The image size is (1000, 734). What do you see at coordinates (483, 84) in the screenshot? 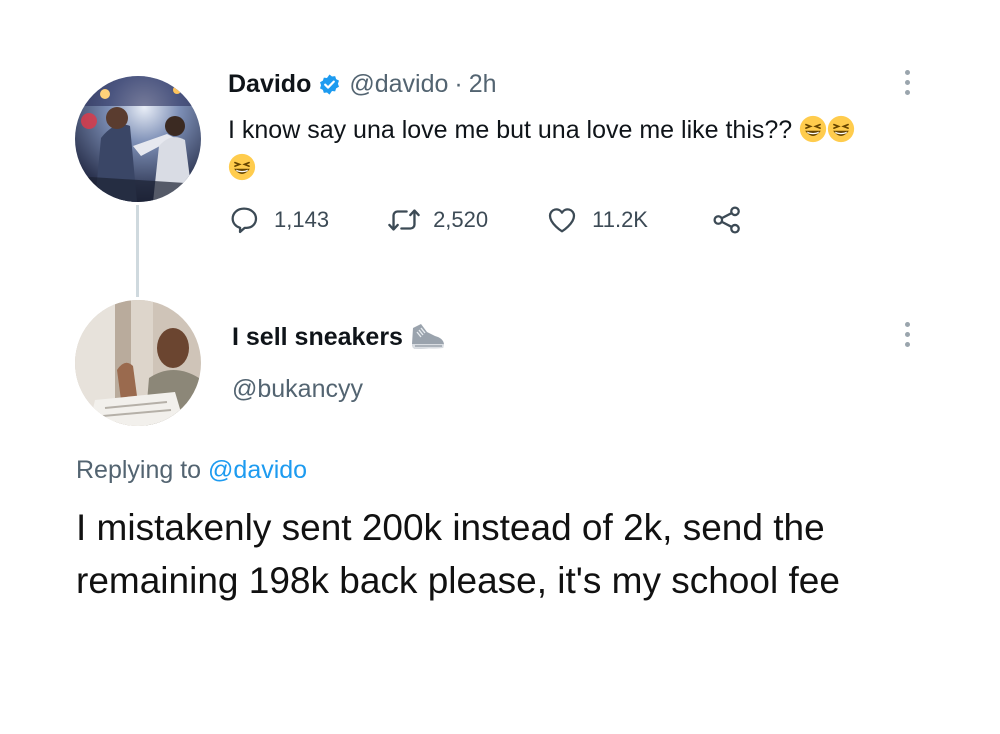
I see `timestamp: 2h` at bounding box center [483, 84].